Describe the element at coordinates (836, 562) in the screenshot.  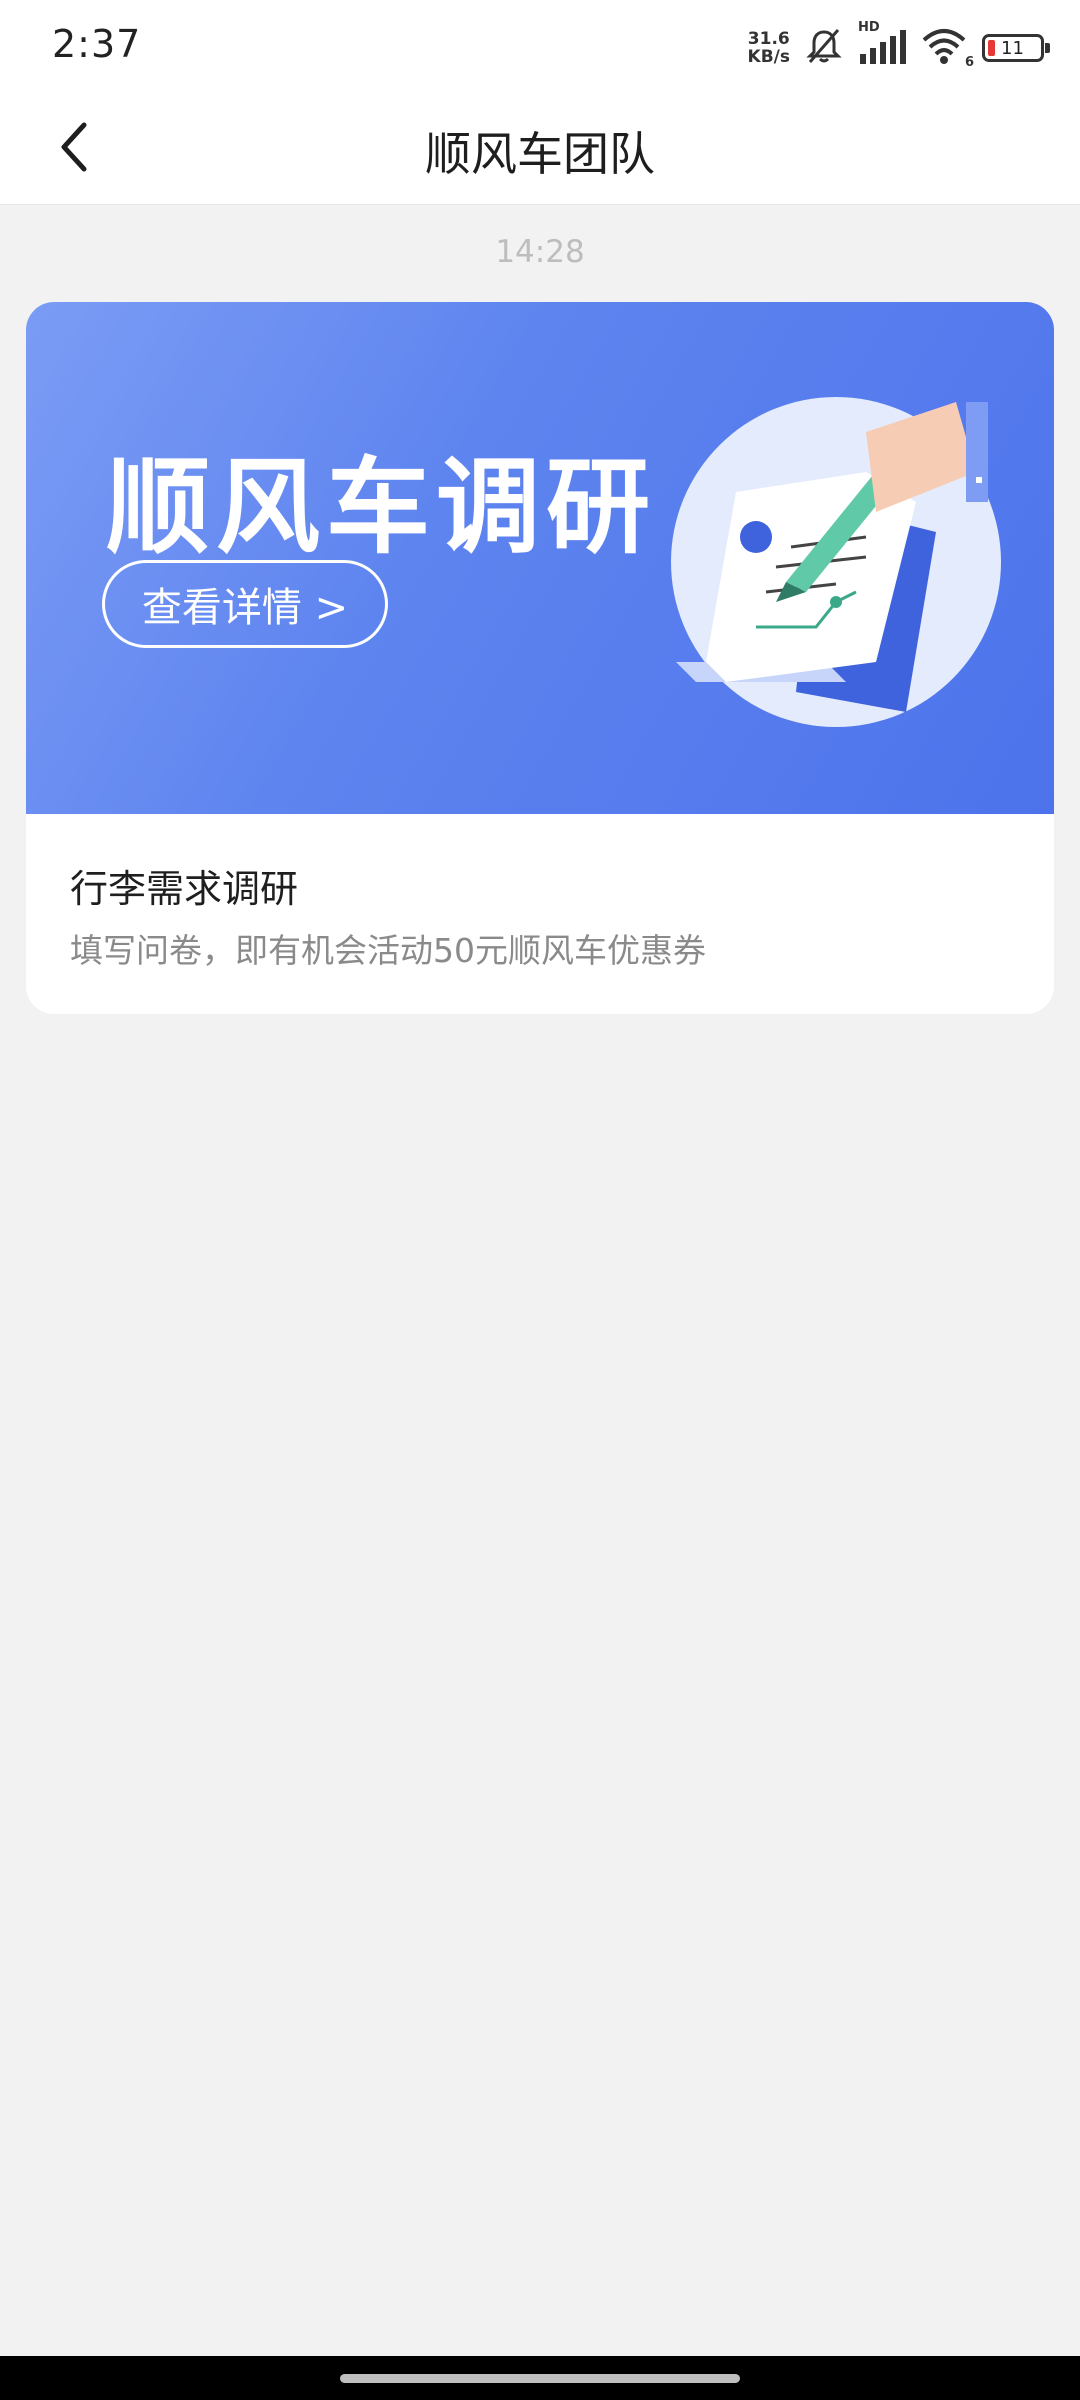
I see `survey-illustration` at that location.